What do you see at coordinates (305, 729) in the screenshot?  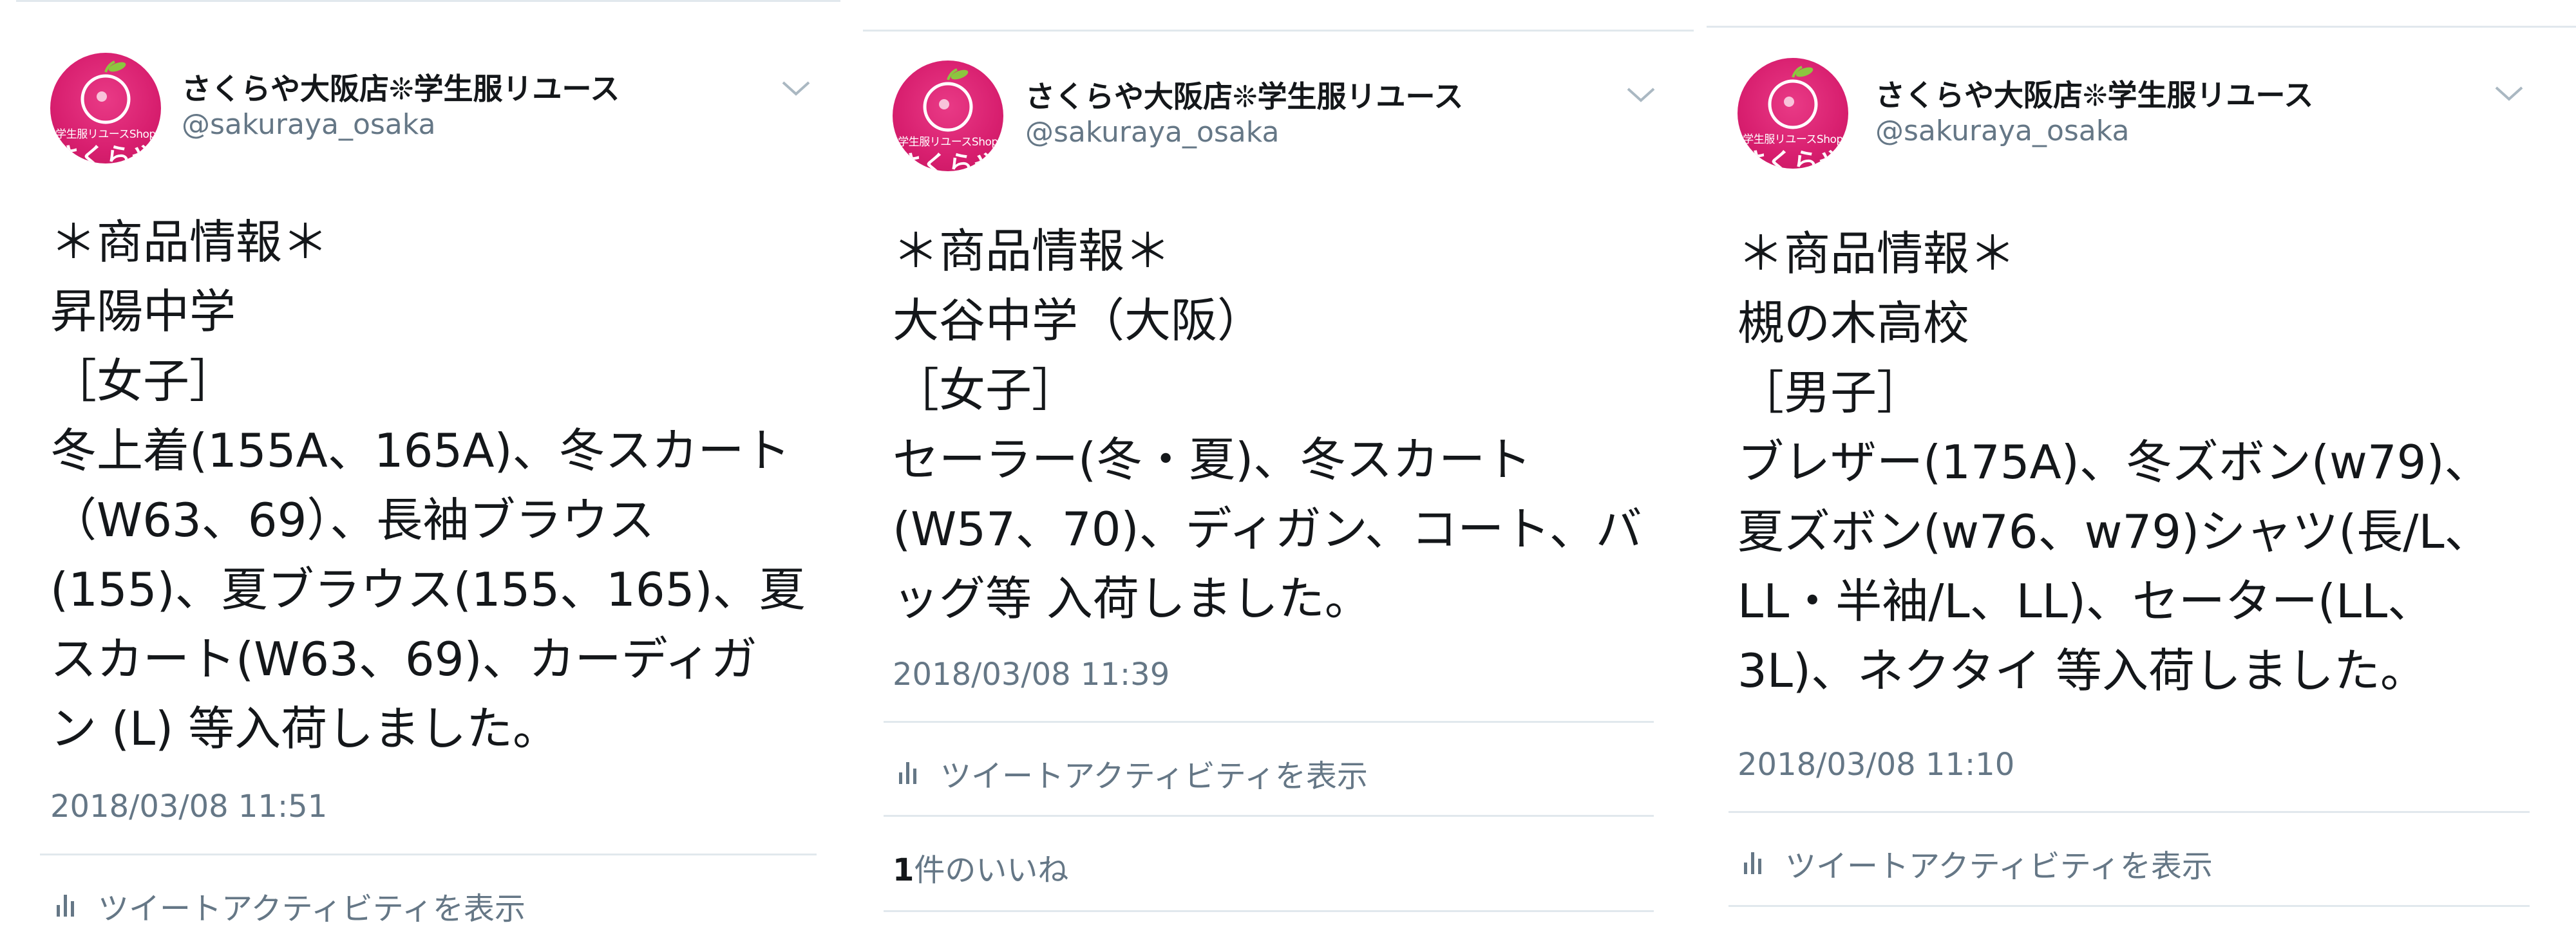 I see `tweet-line: ン (L) 等入荷しました。` at bounding box center [305, 729].